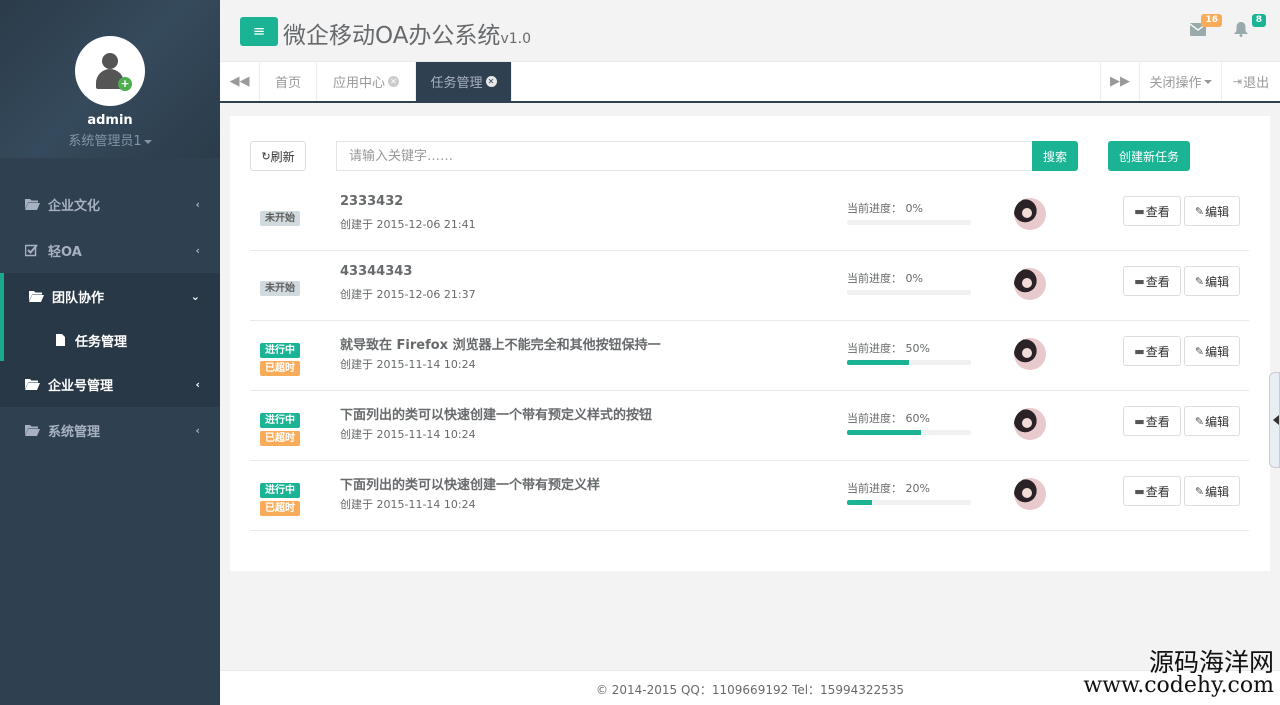 The width and height of the screenshot is (1280, 705). Describe the element at coordinates (408, 224) in the screenshot. I see `task-date: 创建于 2015-12-06 21:41` at that location.